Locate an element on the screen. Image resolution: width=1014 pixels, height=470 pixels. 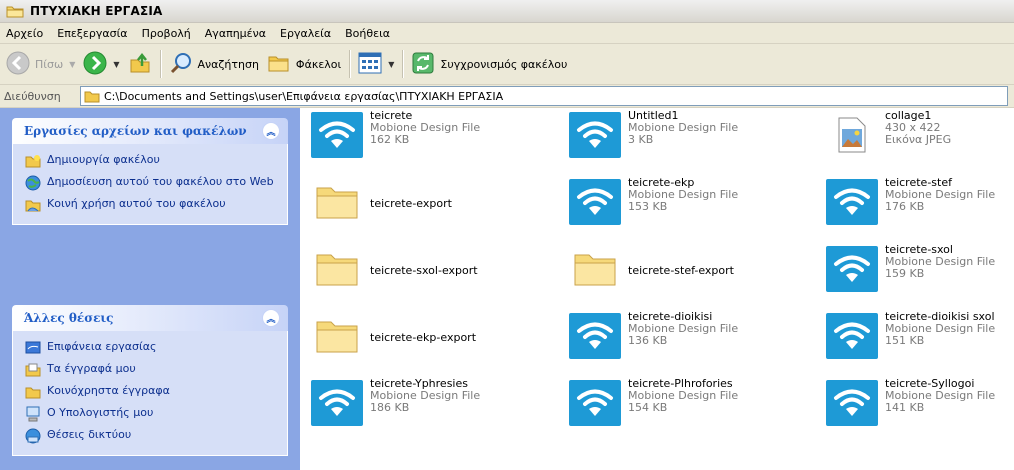
file-text: teicrete Mobione Design File 162 KB is located at coordinates (425, 127).